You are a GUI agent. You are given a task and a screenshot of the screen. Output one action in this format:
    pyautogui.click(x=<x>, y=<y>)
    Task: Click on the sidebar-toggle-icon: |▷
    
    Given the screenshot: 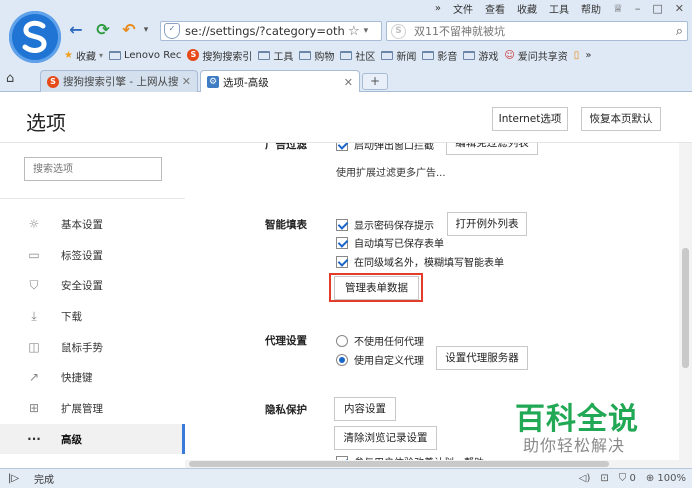 What is the action you would take?
    pyautogui.click(x=15, y=478)
    